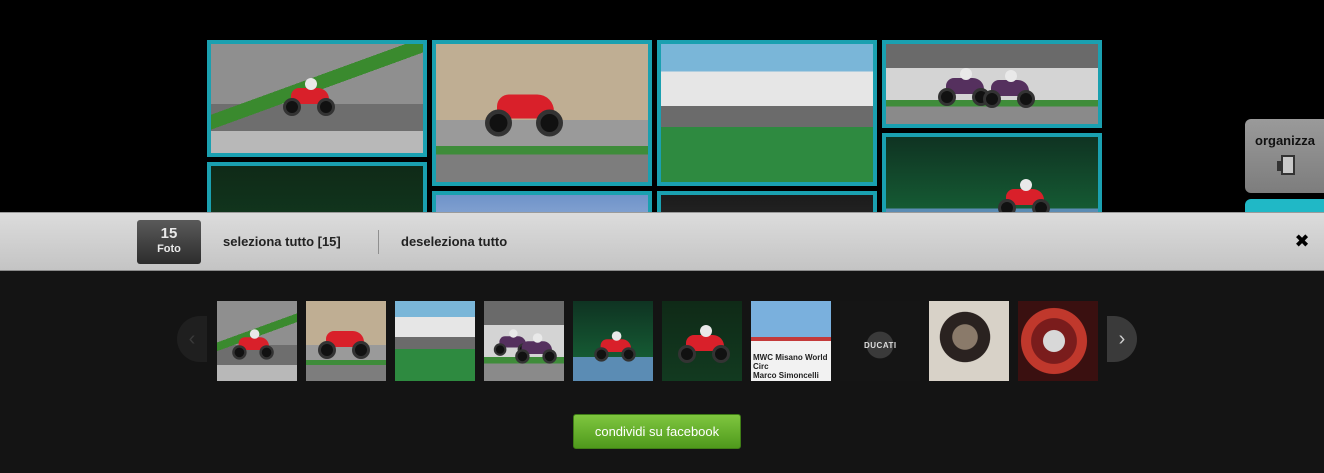 Image resolution: width=1324 pixels, height=473 pixels. What do you see at coordinates (1285, 140) in the screenshot?
I see `organize-label: organizza` at bounding box center [1285, 140].